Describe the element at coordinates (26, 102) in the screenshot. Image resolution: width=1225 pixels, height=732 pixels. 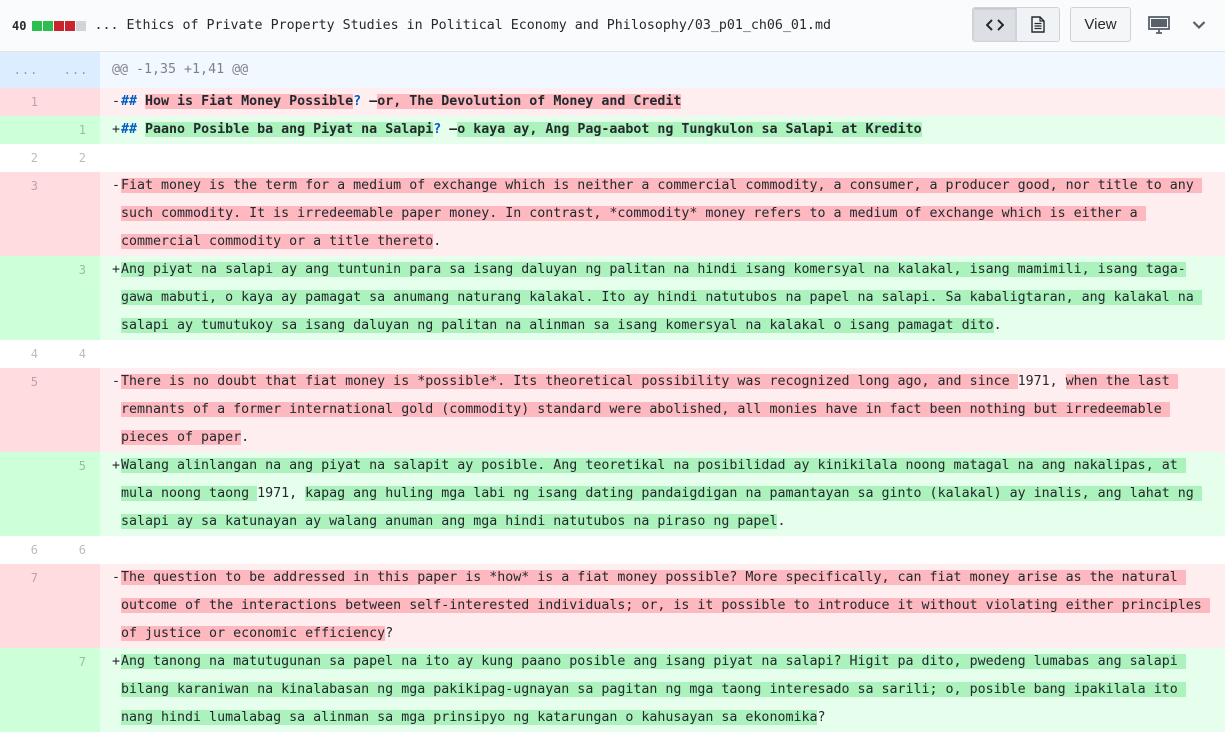
I see `old-line-number: 1` at that location.